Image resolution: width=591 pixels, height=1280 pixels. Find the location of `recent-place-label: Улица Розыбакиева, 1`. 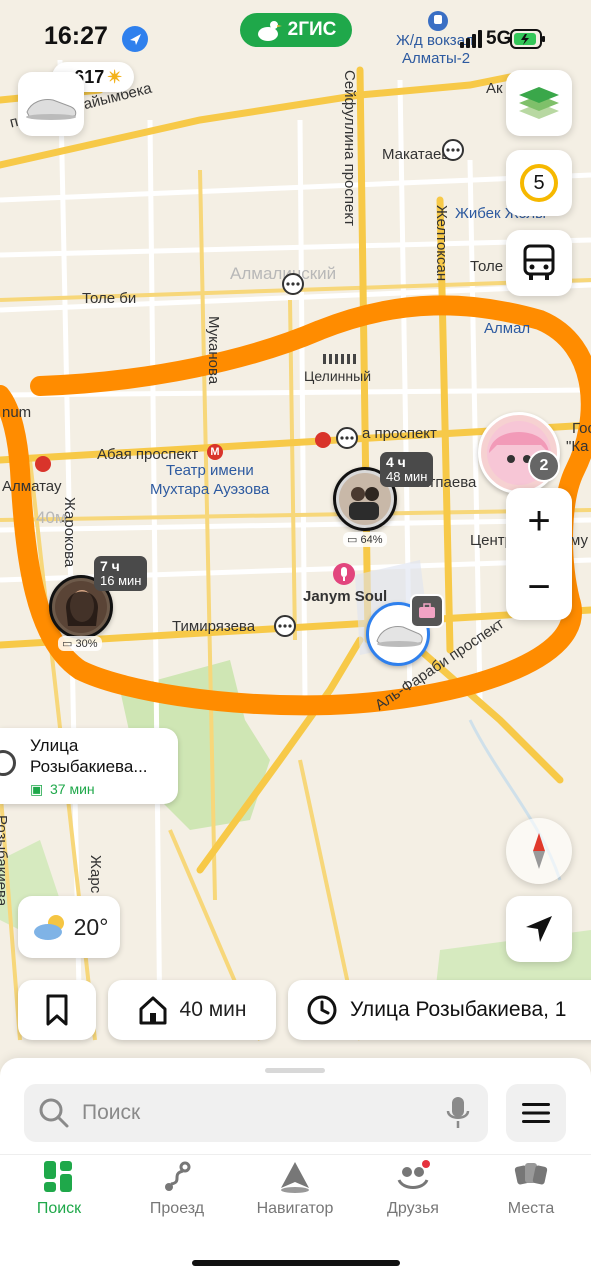

recent-place-label: Улица Розыбакиева, 1 is located at coordinates (458, 1009).